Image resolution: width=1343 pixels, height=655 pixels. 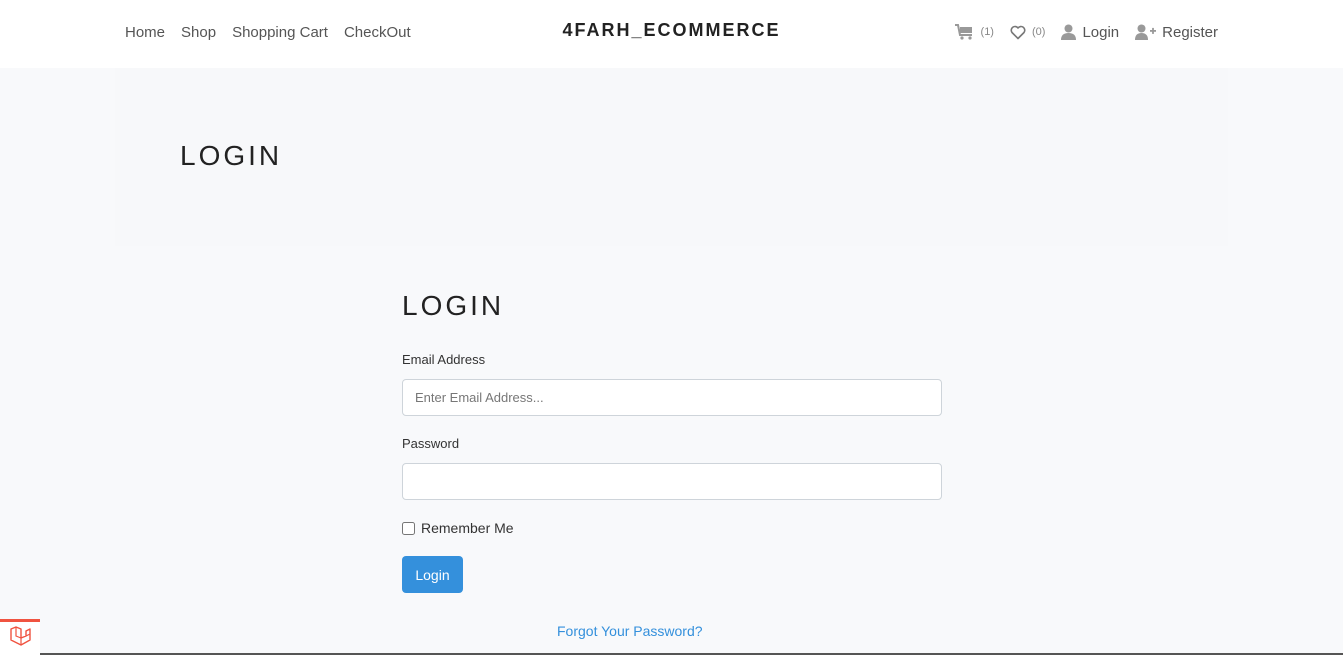 I want to click on user-plus-icon, so click(x=1146, y=32).